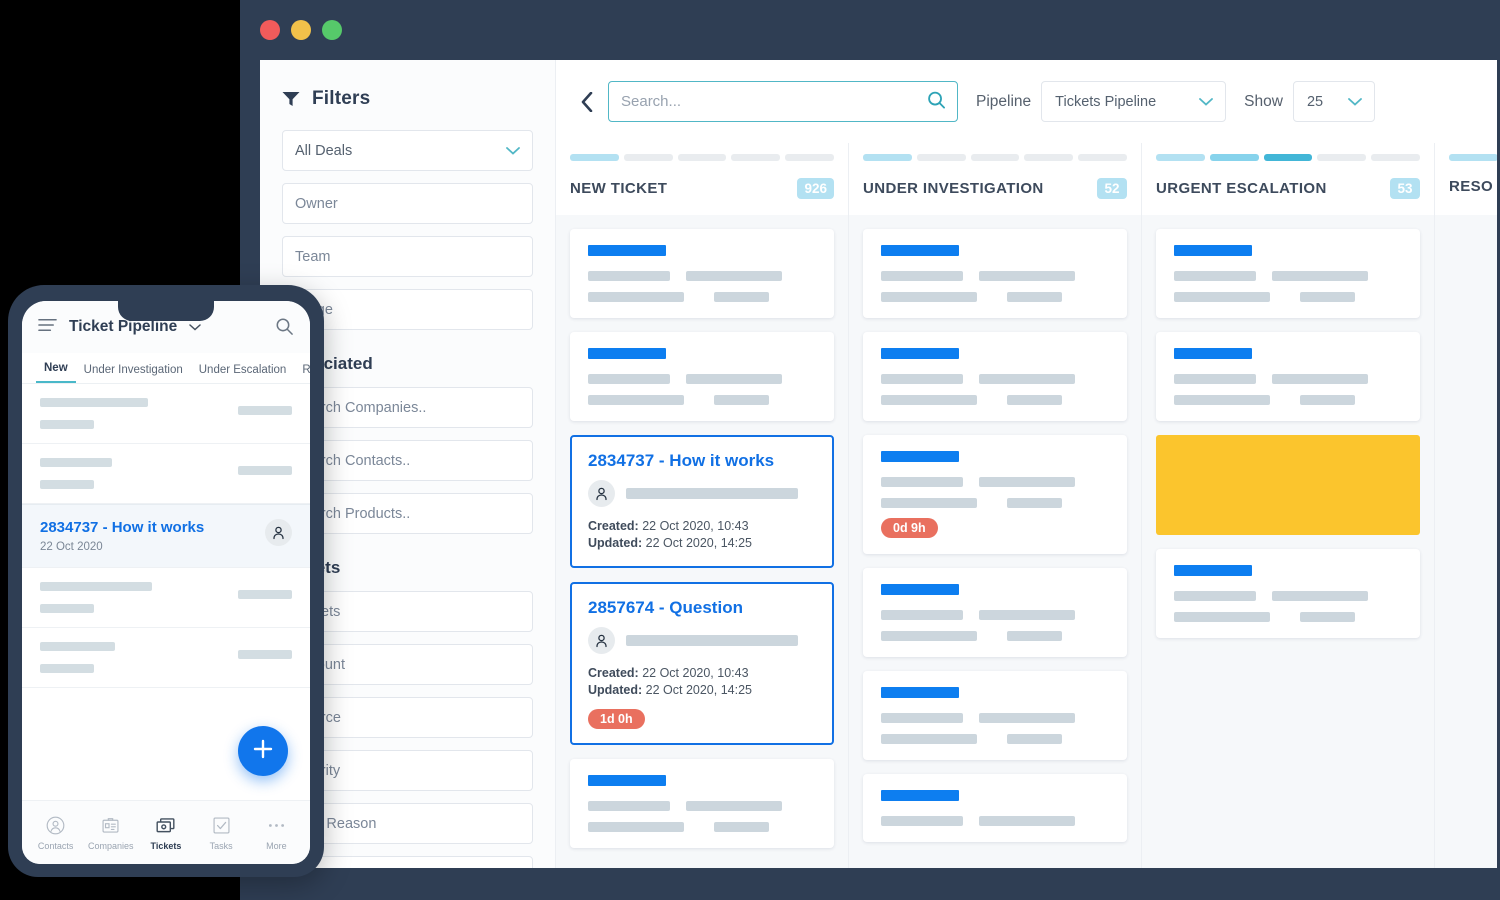  What do you see at coordinates (111, 833) in the screenshot?
I see `nav-item-companies: Companies` at bounding box center [111, 833].